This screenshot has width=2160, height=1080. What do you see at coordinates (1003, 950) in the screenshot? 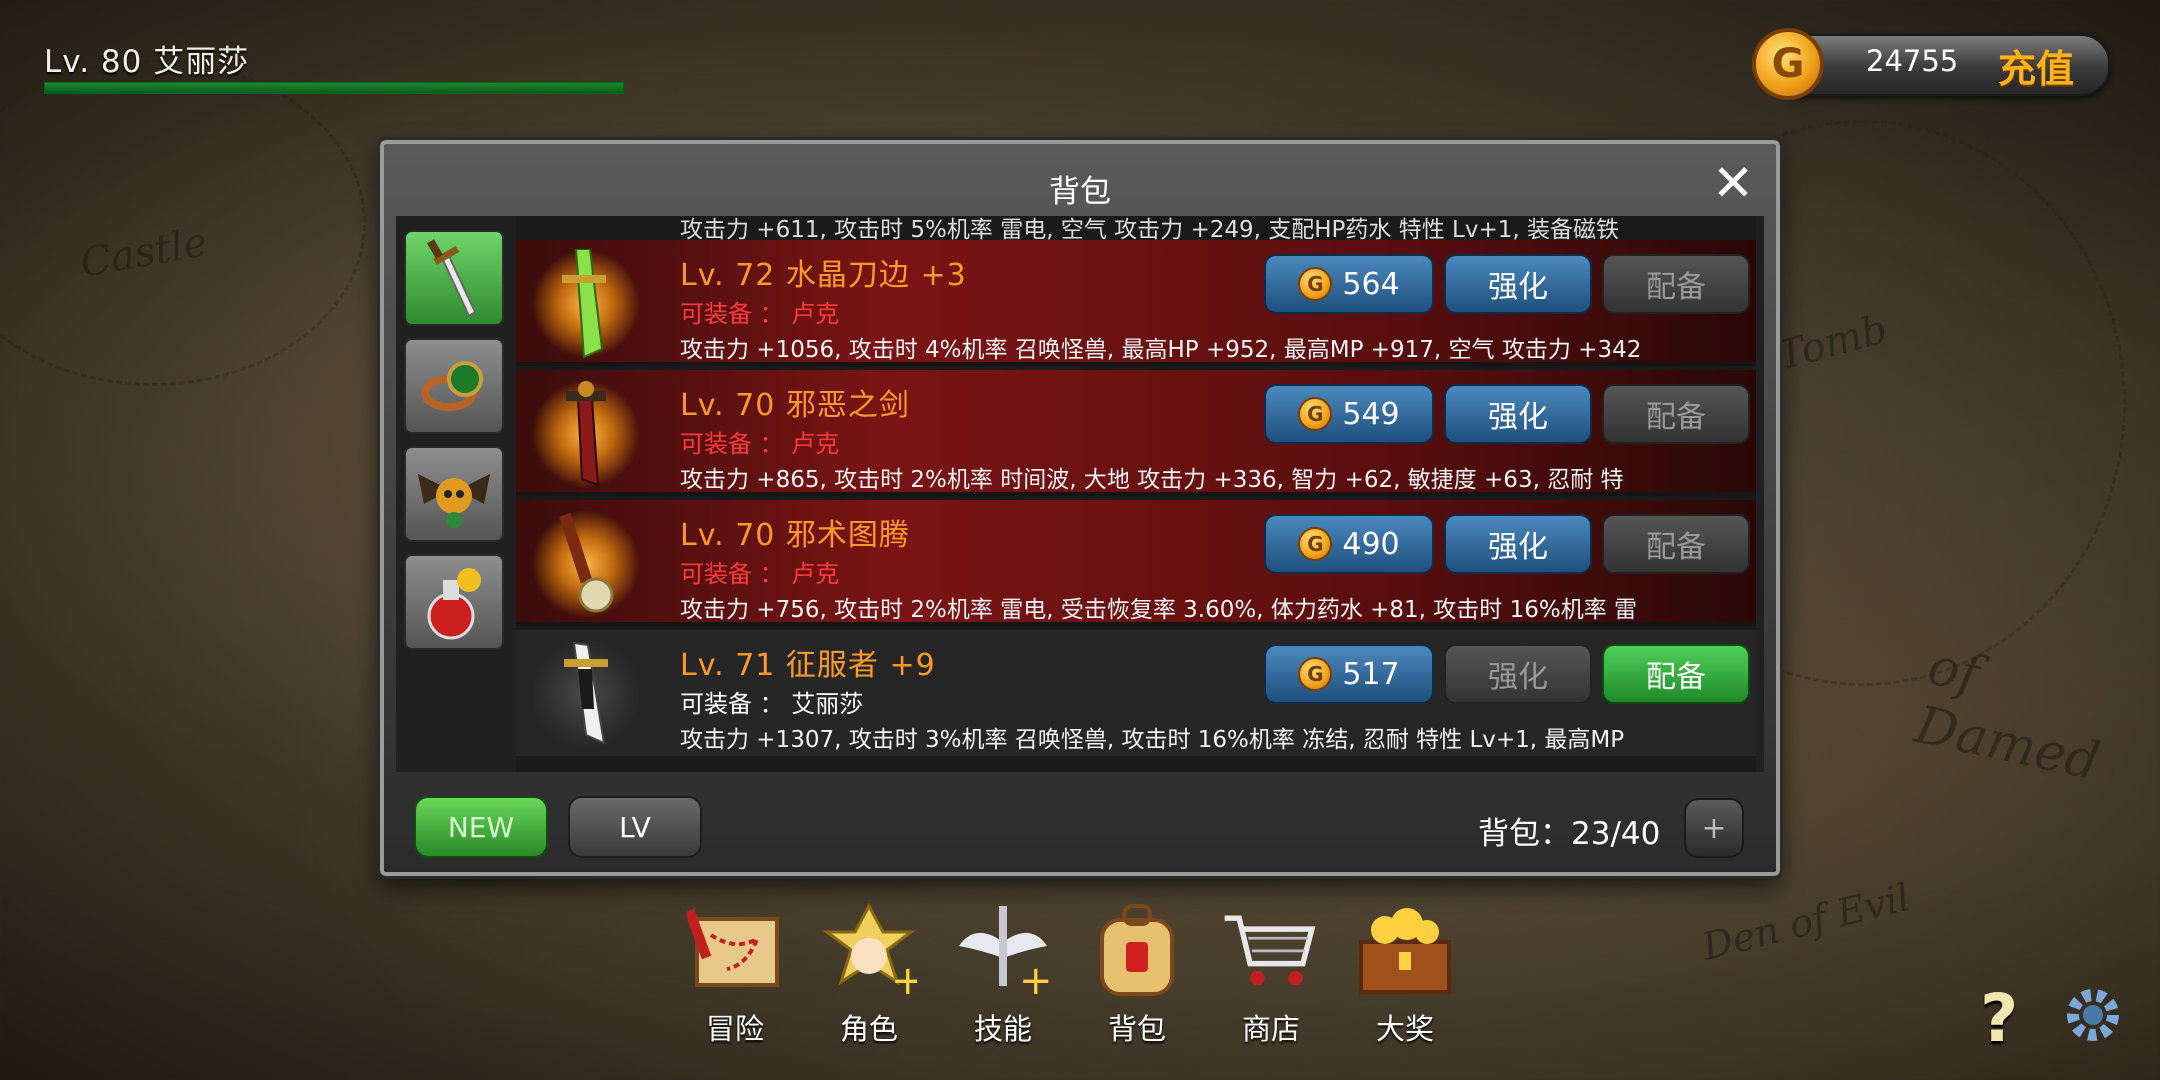
I see `skill-wings-icon: +` at bounding box center [1003, 950].